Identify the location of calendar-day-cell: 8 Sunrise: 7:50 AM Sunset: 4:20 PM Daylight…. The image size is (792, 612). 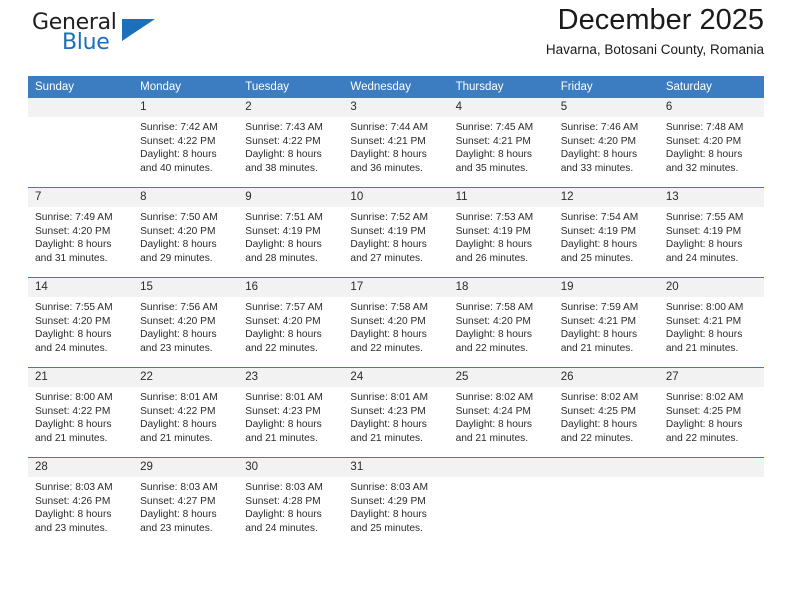
(186, 232).